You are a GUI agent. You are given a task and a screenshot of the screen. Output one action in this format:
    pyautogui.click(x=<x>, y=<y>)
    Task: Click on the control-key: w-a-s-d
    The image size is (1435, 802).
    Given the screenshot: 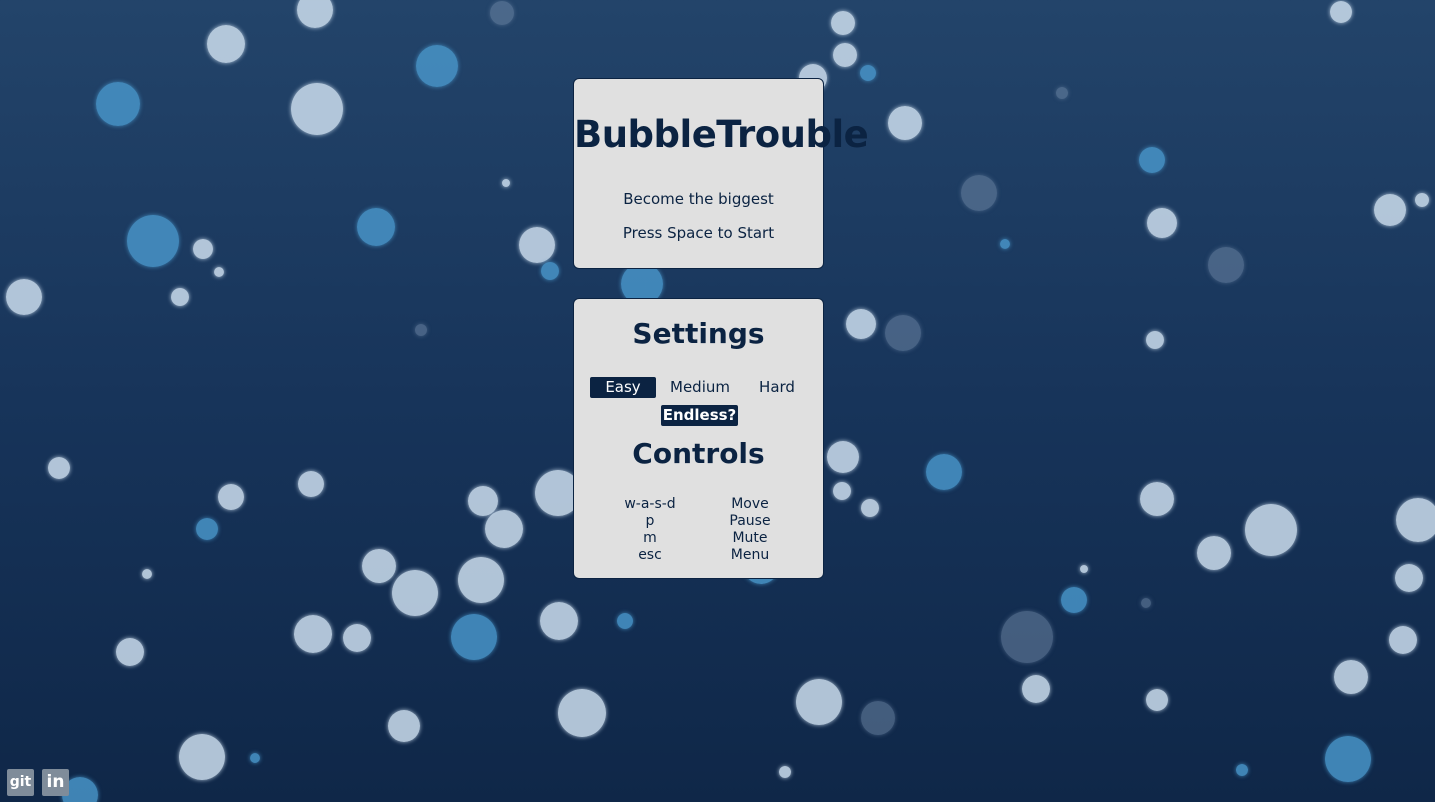 What is the action you would take?
    pyautogui.click(x=650, y=504)
    